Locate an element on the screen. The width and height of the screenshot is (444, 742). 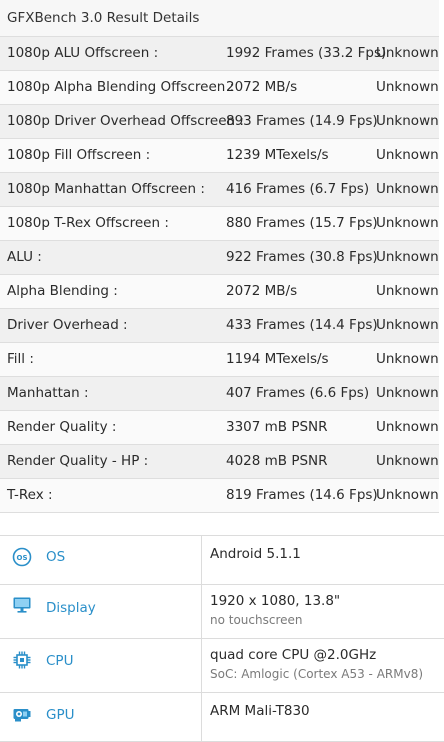
cpu-icon is located at coordinates (22, 660).